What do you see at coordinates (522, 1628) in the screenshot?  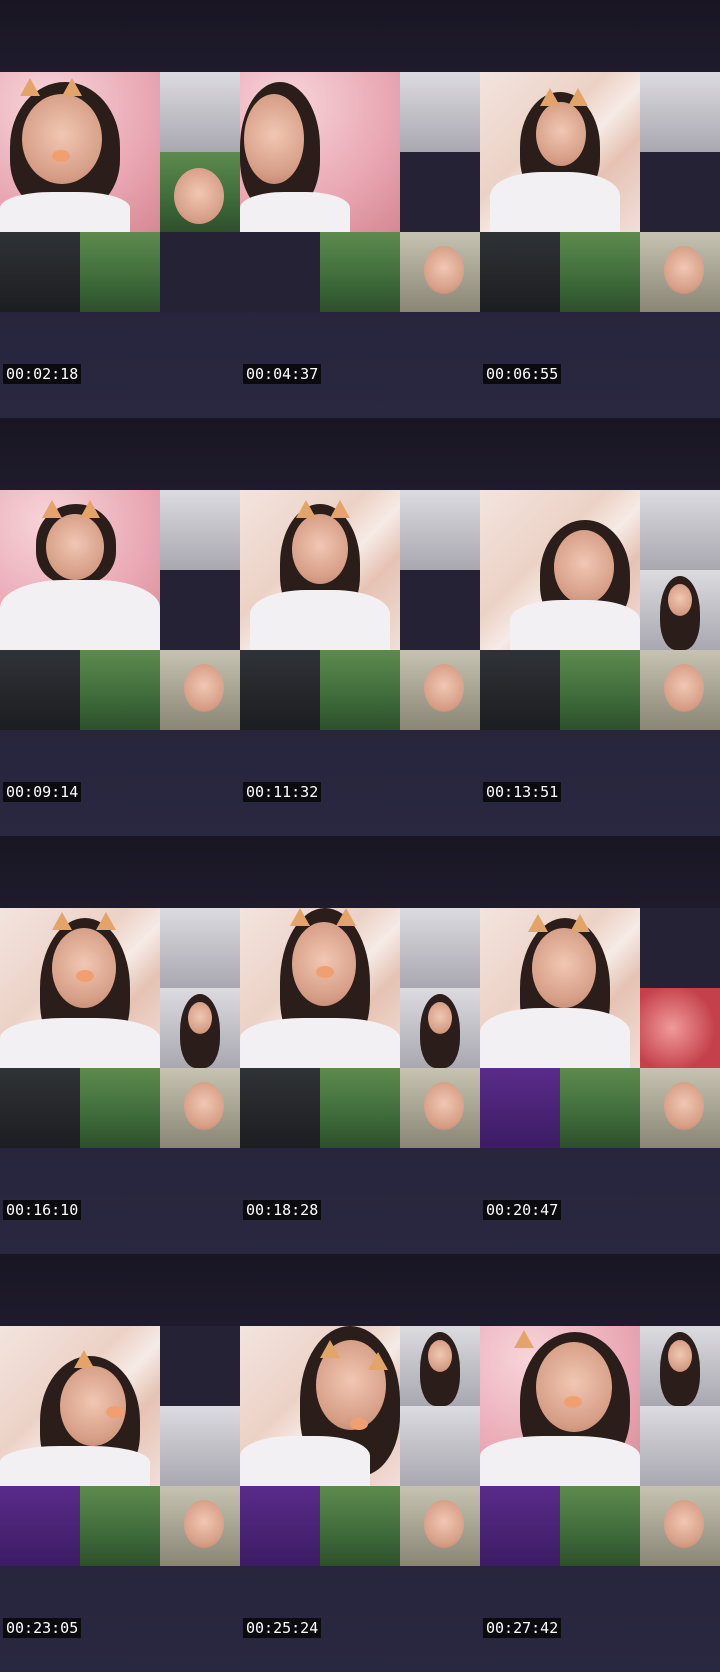 I see `timestamp-label: 00:27:42` at bounding box center [522, 1628].